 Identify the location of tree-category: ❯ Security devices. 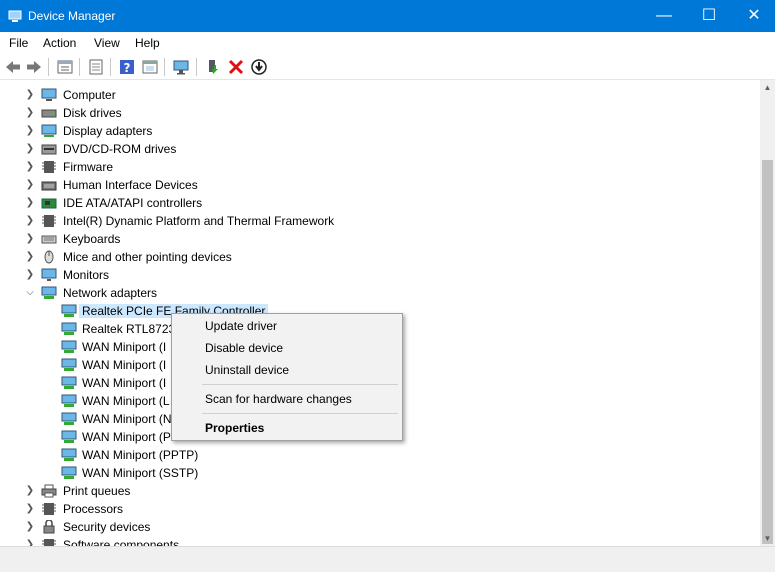
(350, 527).